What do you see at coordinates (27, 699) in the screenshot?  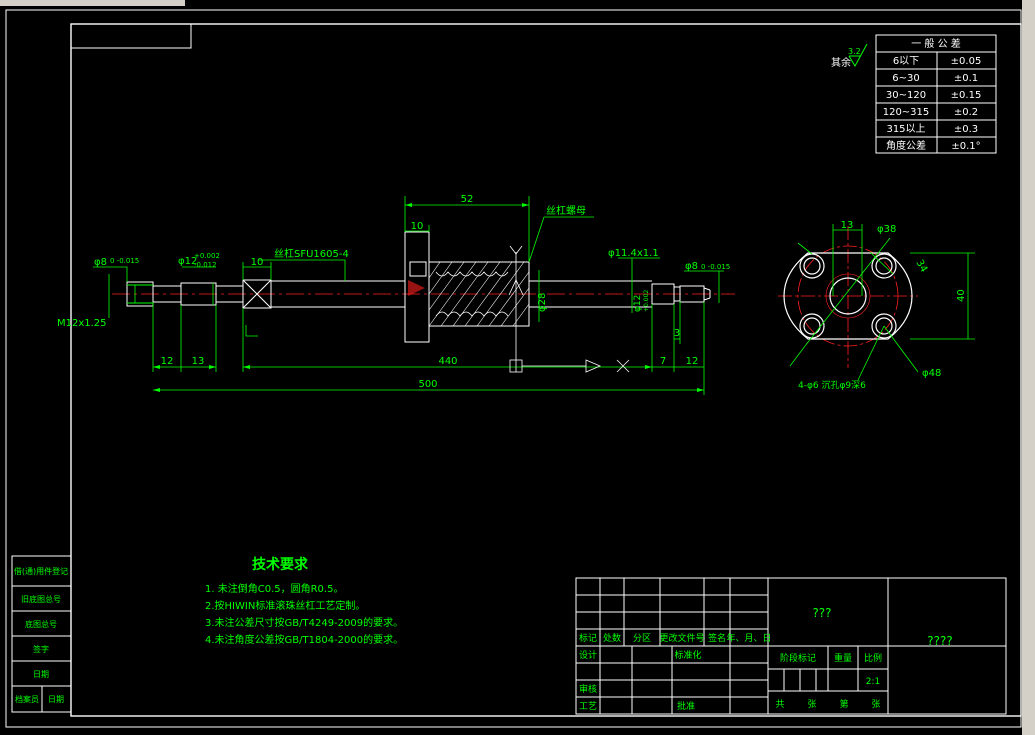 I see `stamp-cell: 档案员` at bounding box center [27, 699].